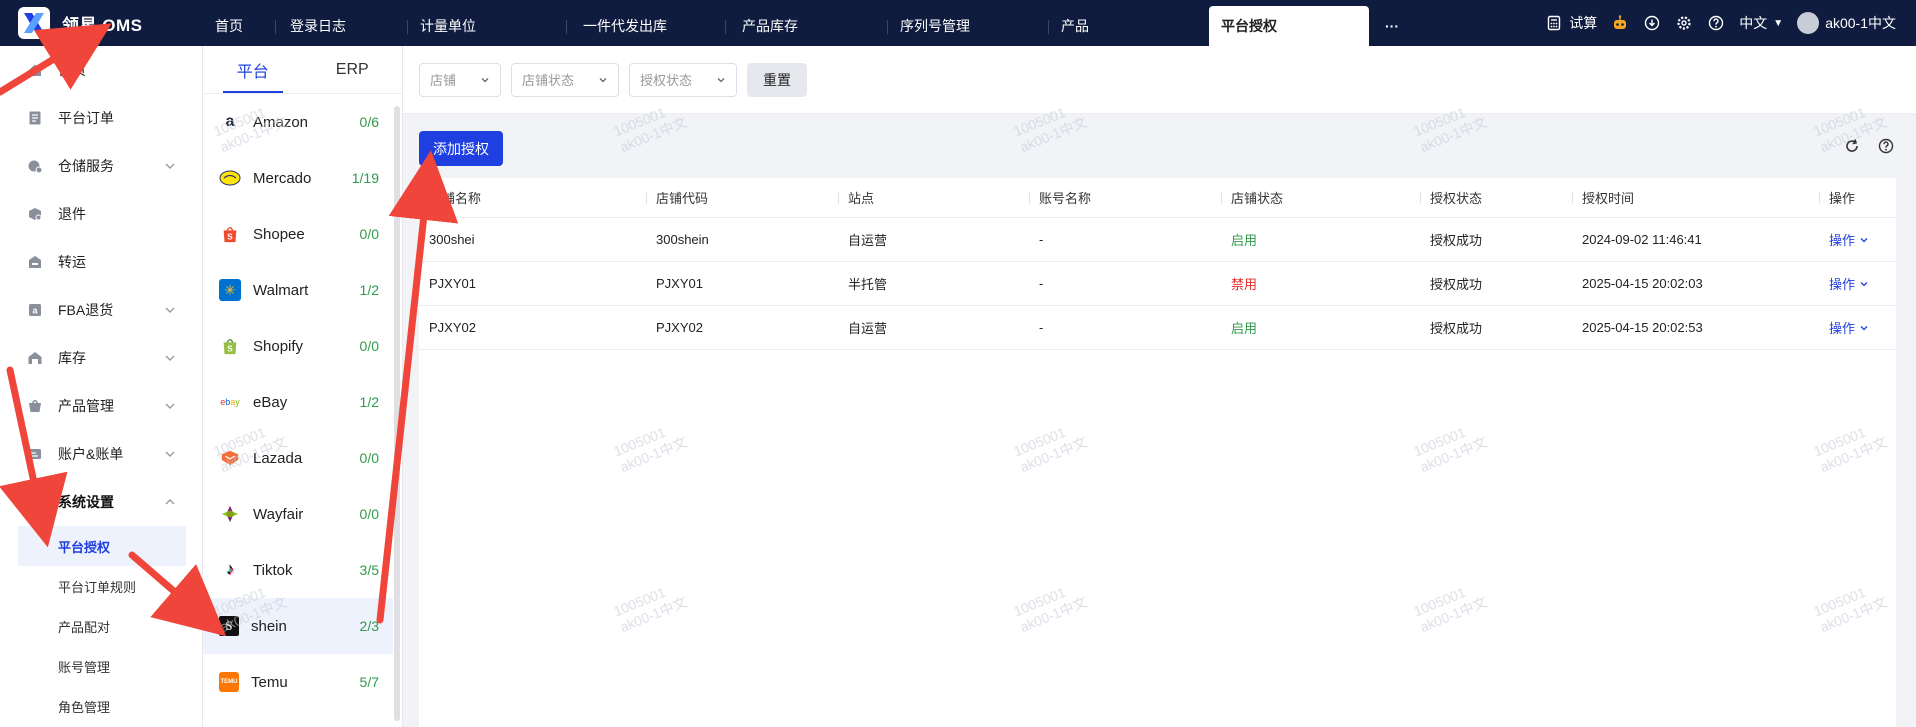 The width and height of the screenshot is (1916, 727). I want to click on platform-list-scrollbar, so click(397, 413).